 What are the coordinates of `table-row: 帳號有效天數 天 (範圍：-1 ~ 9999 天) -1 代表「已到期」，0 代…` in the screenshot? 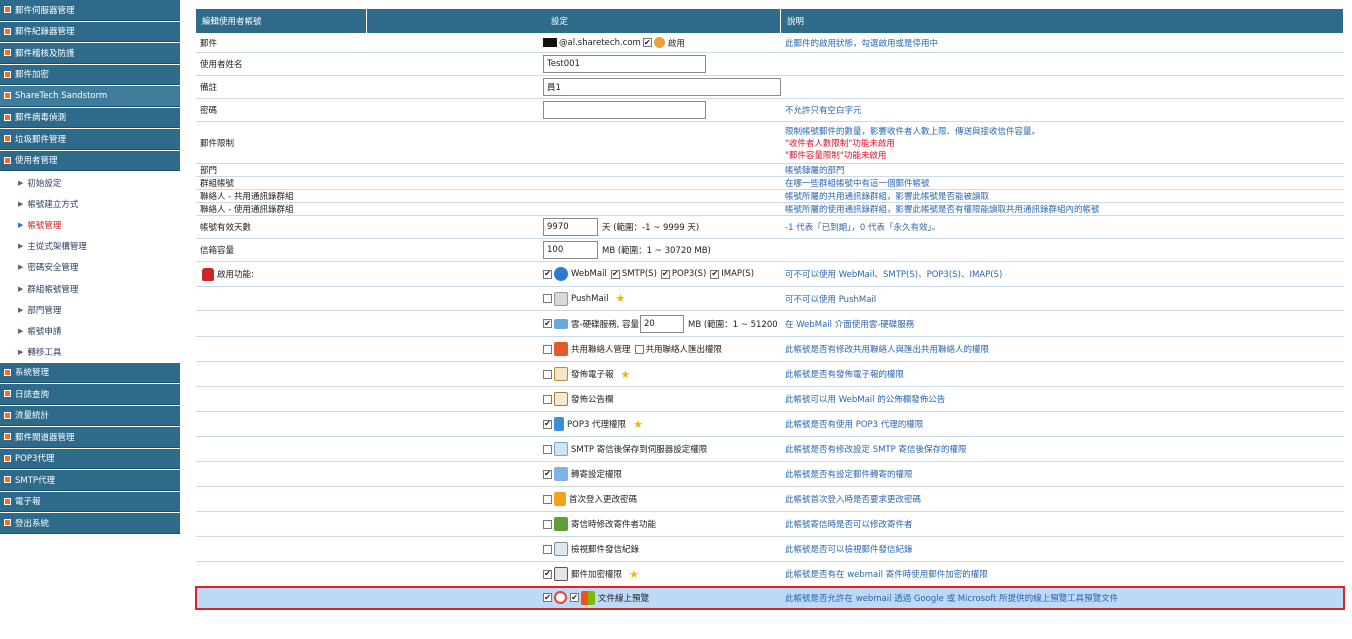 It's located at (770, 227).